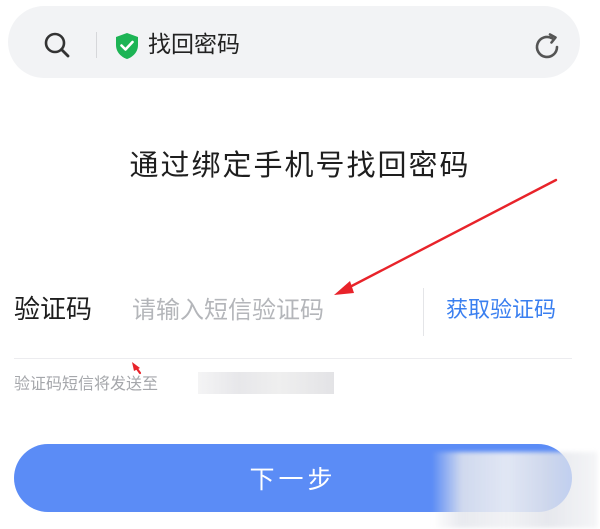  I want to click on code-label: 验证码, so click(53, 310).